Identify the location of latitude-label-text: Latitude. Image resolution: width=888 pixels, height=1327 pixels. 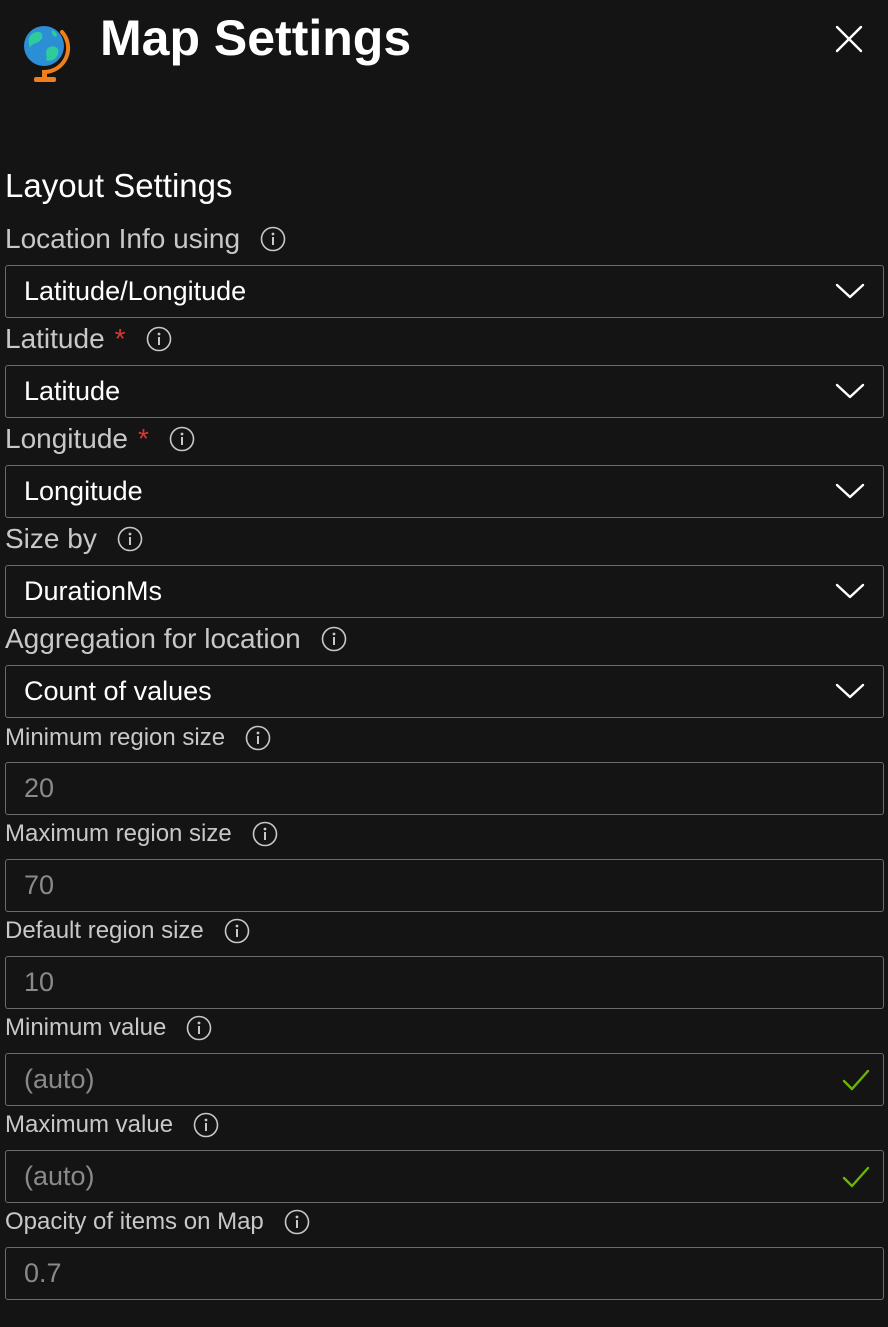
(55, 338).